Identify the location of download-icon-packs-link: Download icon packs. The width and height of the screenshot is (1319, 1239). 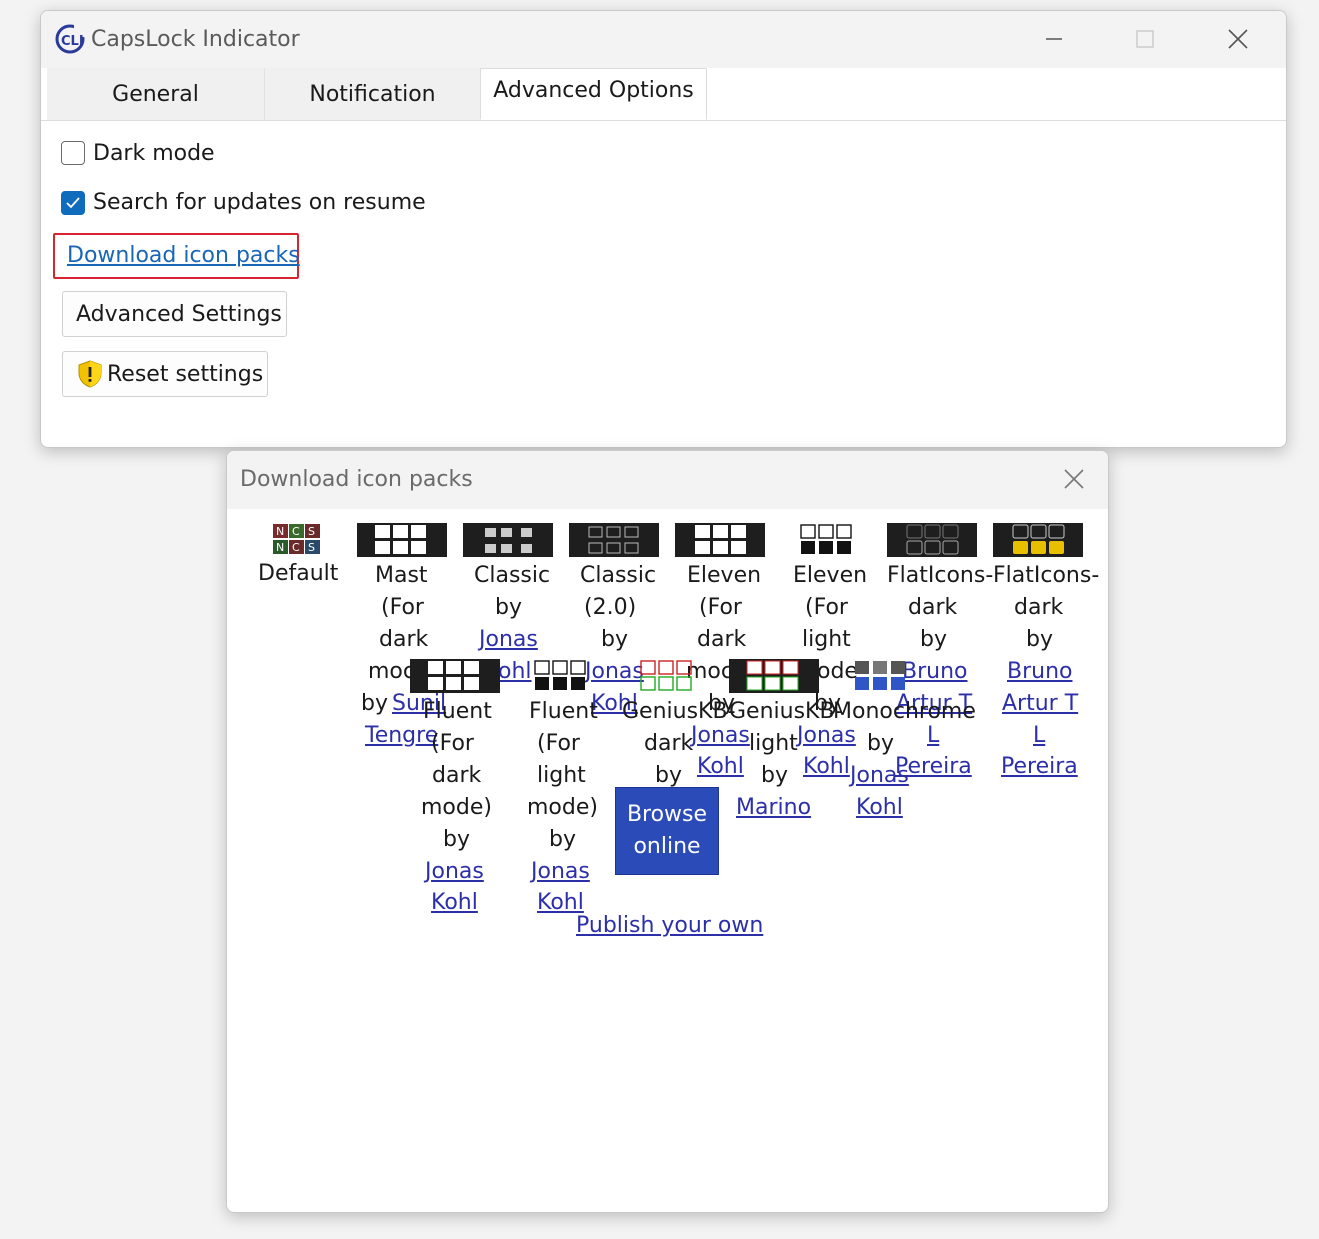
(183, 255).